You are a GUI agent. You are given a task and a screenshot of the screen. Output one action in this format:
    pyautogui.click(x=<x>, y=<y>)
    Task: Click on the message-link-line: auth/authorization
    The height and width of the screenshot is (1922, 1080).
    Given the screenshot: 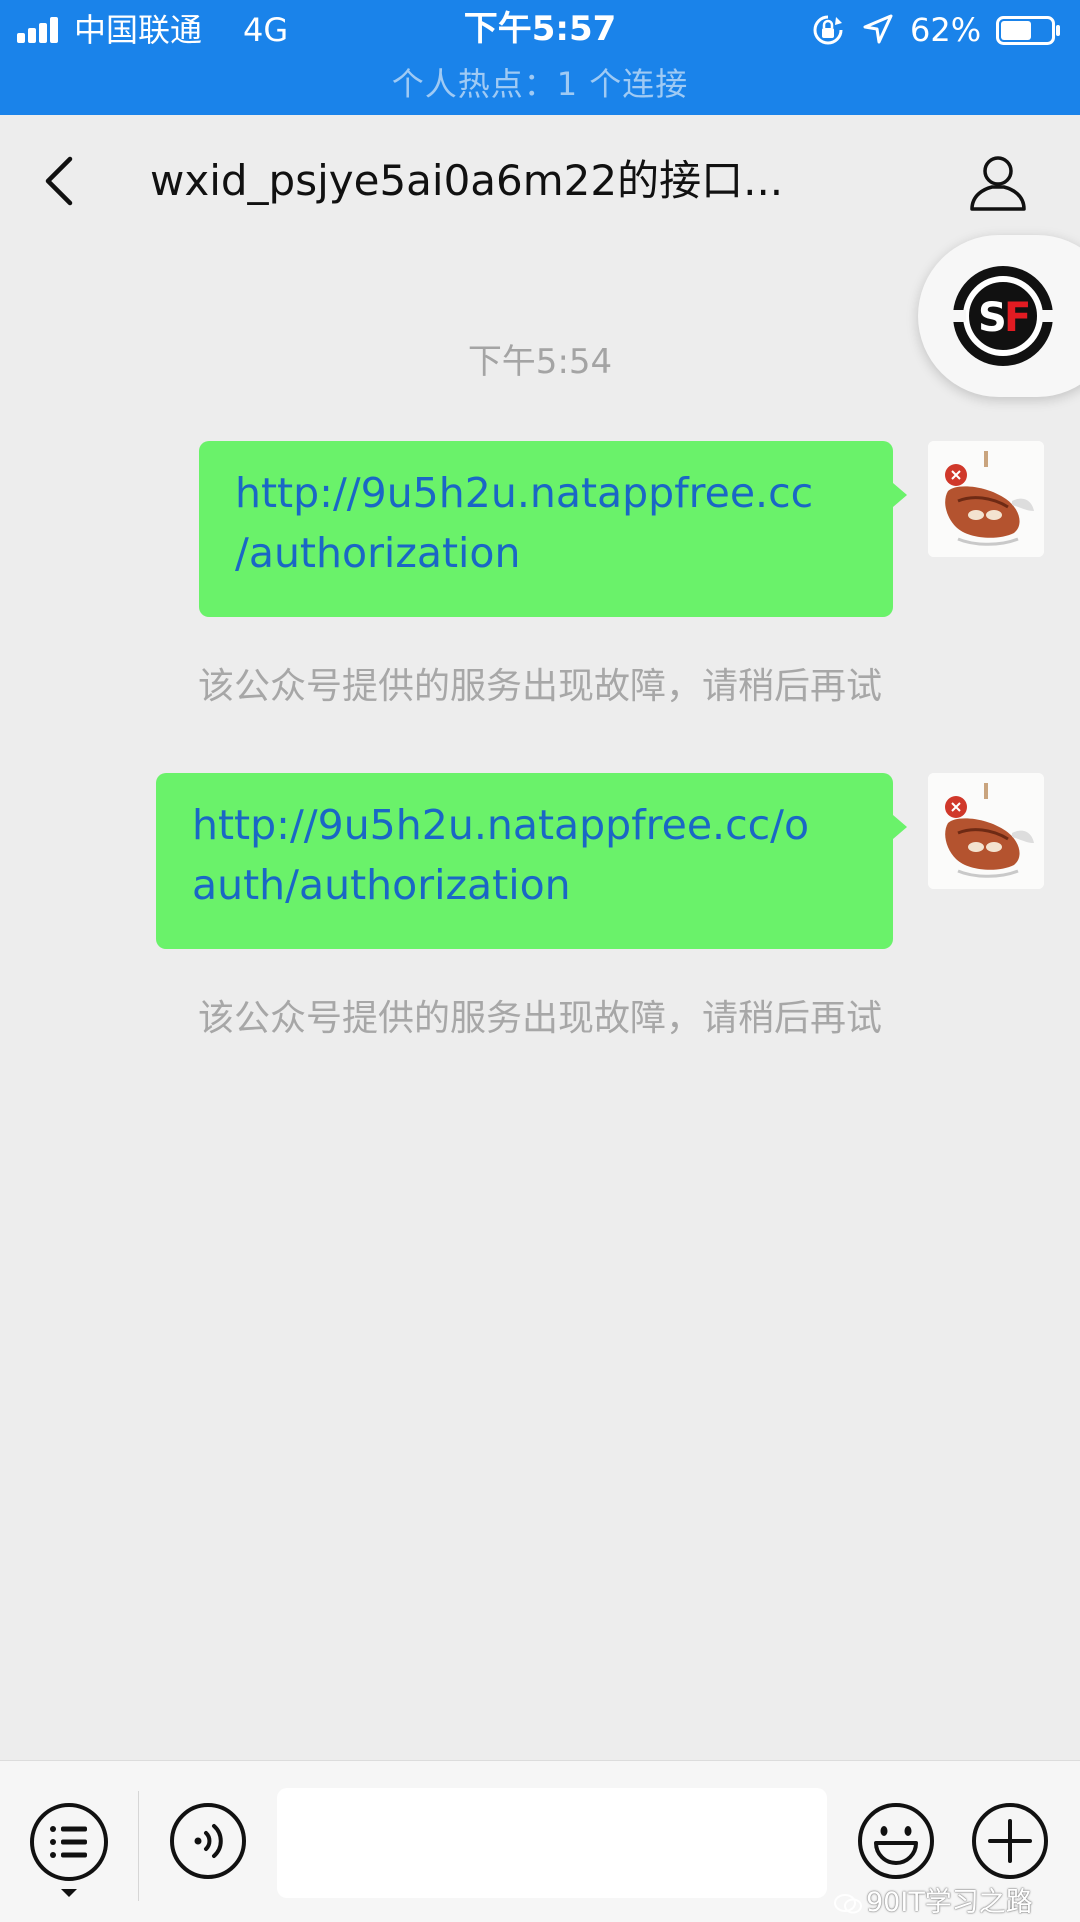 What is the action you would take?
    pyautogui.click(x=526, y=885)
    